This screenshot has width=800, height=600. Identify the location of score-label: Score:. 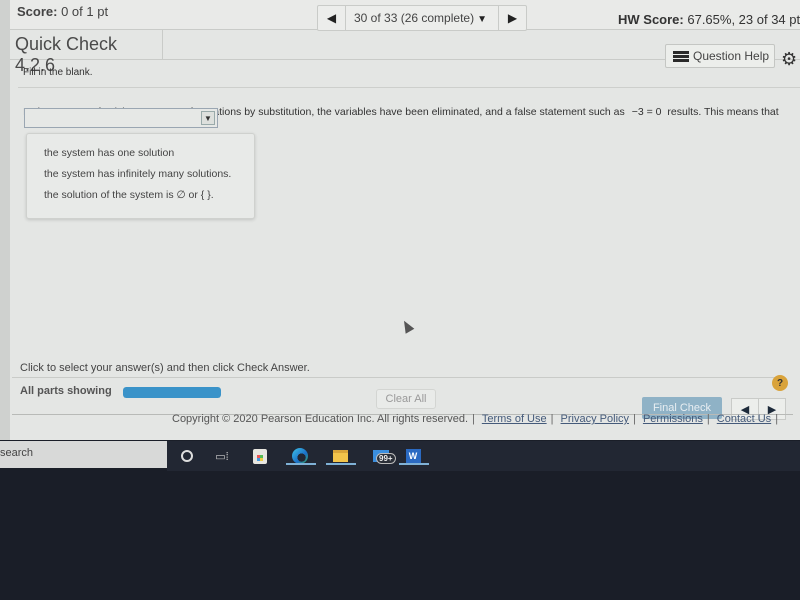
(37, 11).